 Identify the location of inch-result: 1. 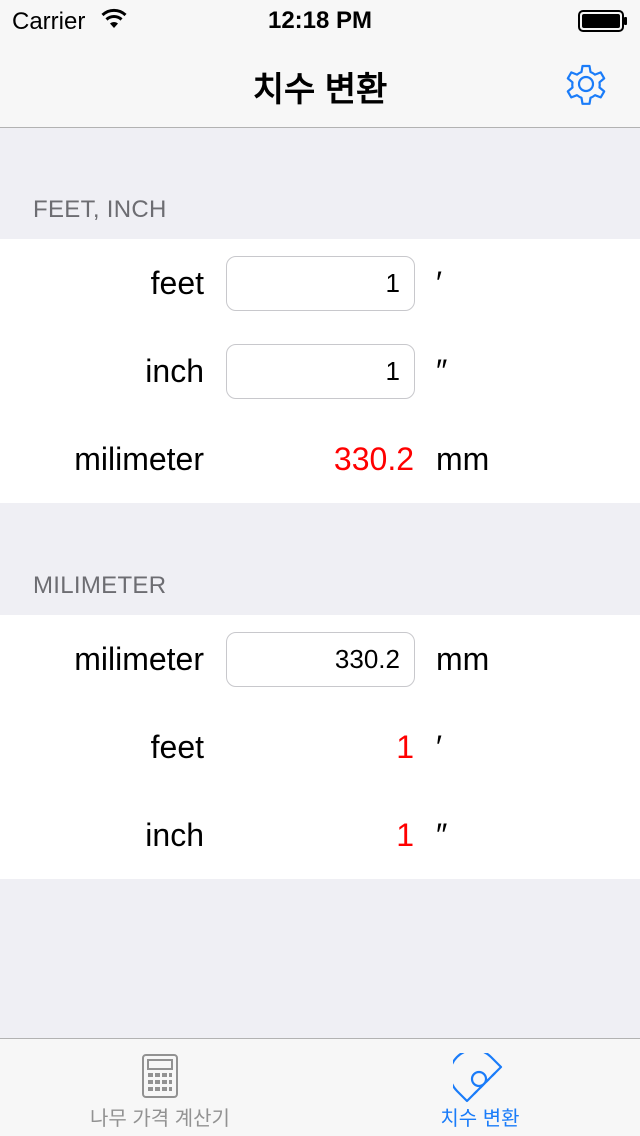
(405, 835).